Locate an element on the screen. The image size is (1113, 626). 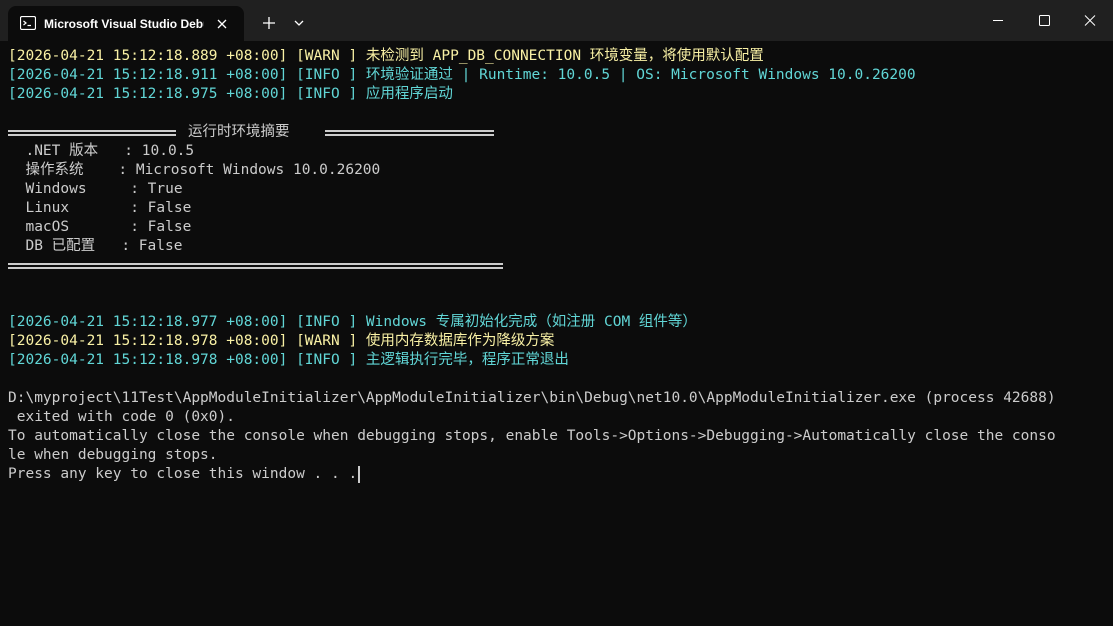
tab-close-icon is located at coordinates (222, 24).